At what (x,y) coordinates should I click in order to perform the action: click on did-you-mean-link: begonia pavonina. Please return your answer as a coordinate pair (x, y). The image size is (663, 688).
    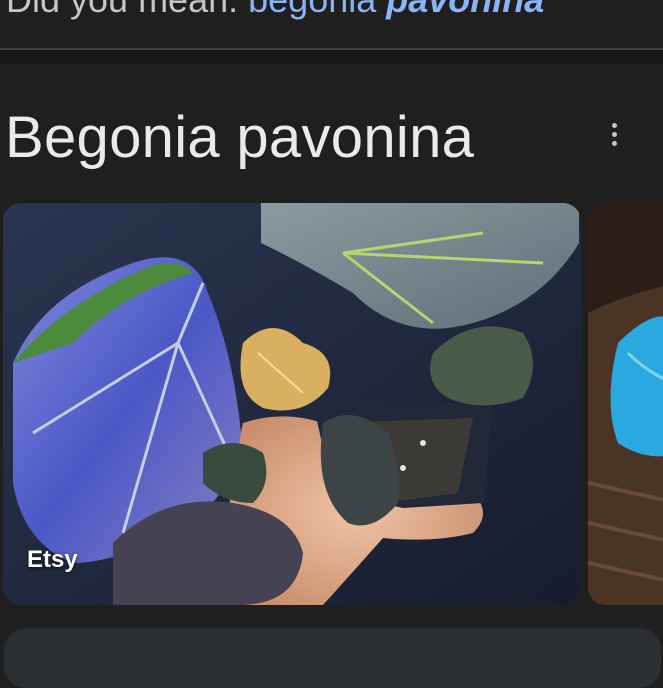
    Looking at the image, I should click on (396, 10).